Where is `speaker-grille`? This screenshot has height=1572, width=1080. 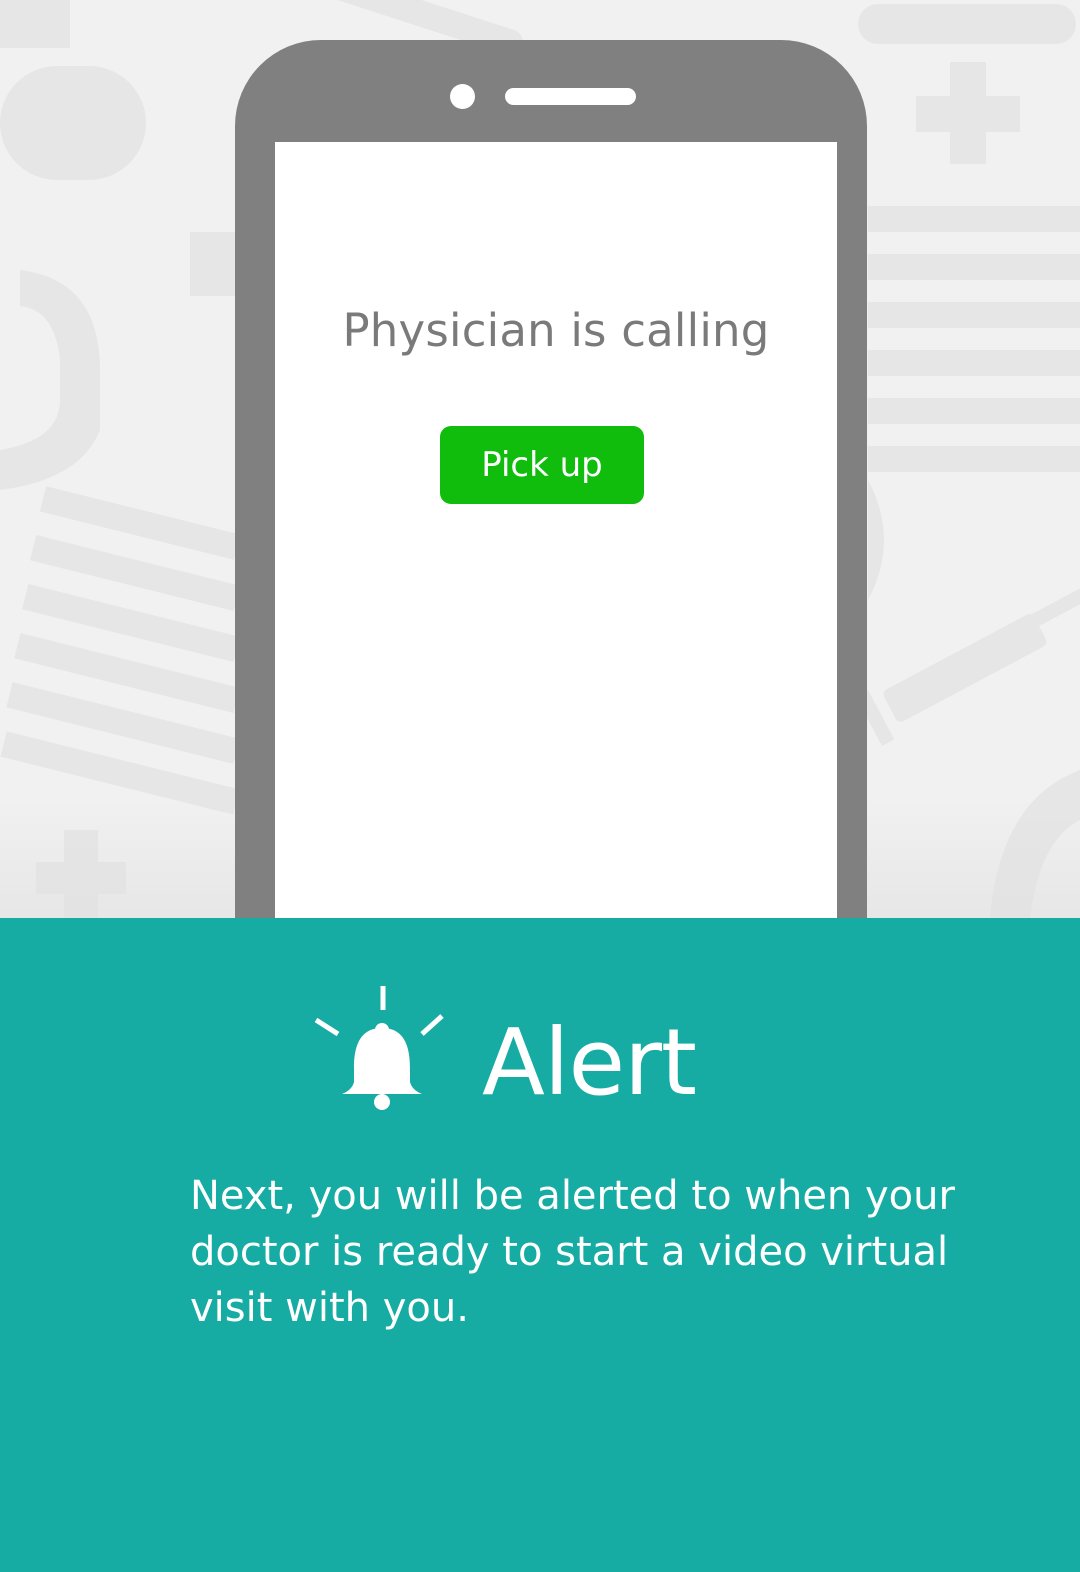
speaker-grille is located at coordinates (570, 96).